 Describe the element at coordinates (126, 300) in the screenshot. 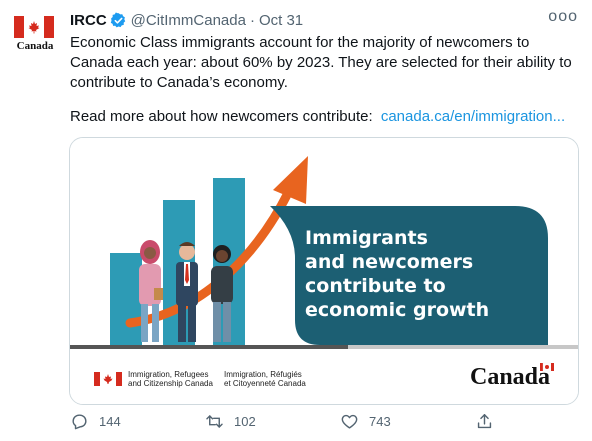

I see `bar-graphic` at that location.